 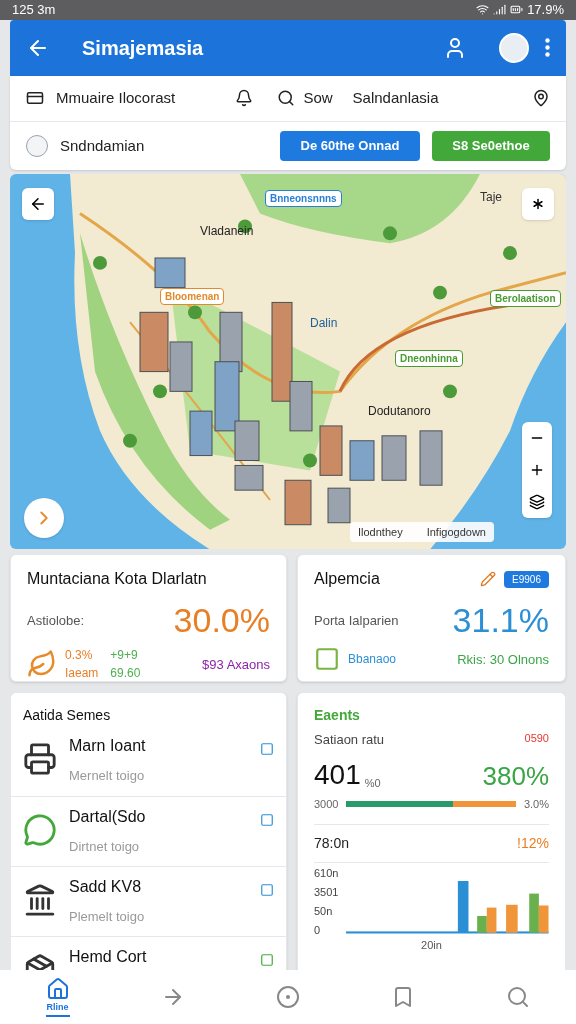 I want to click on bar-start-label: 3000, so click(x=326, y=804).